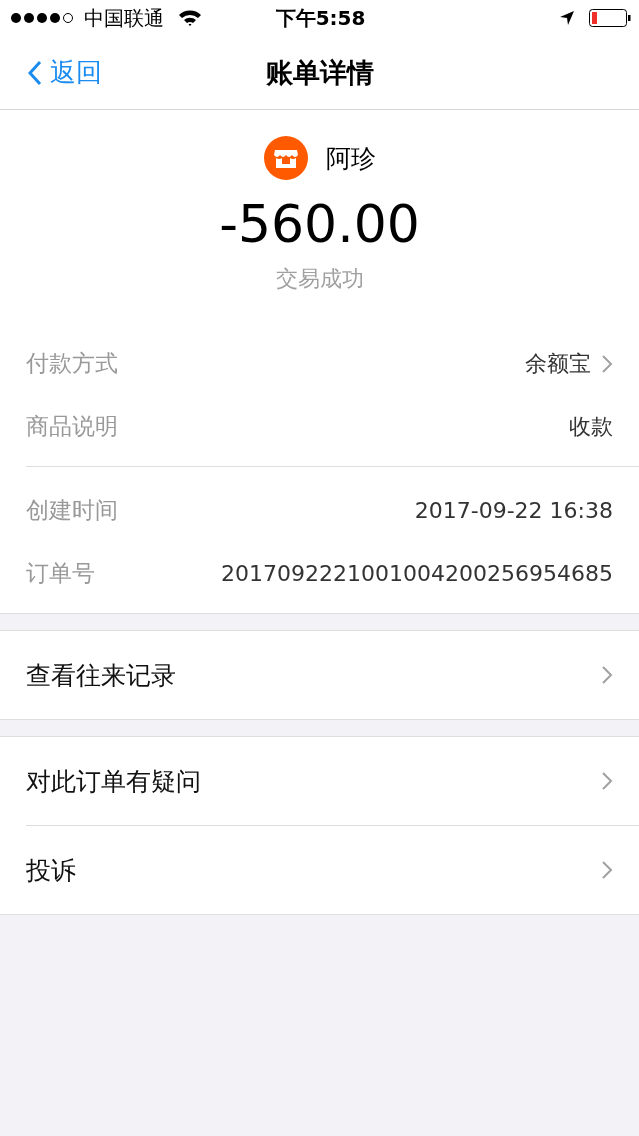  What do you see at coordinates (124, 18) in the screenshot?
I see `carrier-name: 中国联通` at bounding box center [124, 18].